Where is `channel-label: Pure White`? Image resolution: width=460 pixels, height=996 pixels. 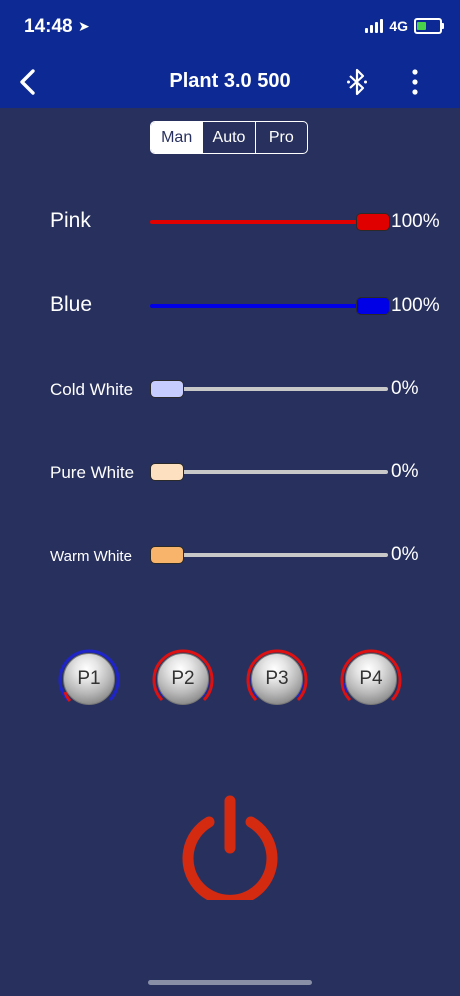
channel-label: Pure White is located at coordinates (92, 472).